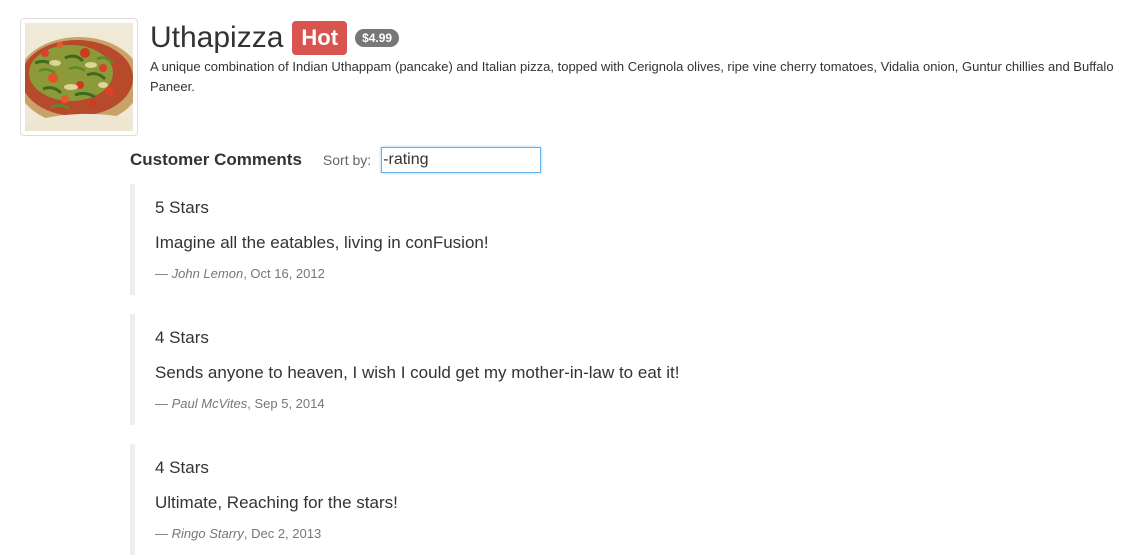 The image size is (1146, 559). What do you see at coordinates (216, 159) in the screenshot?
I see `comments-title: Customer Comments` at bounding box center [216, 159].